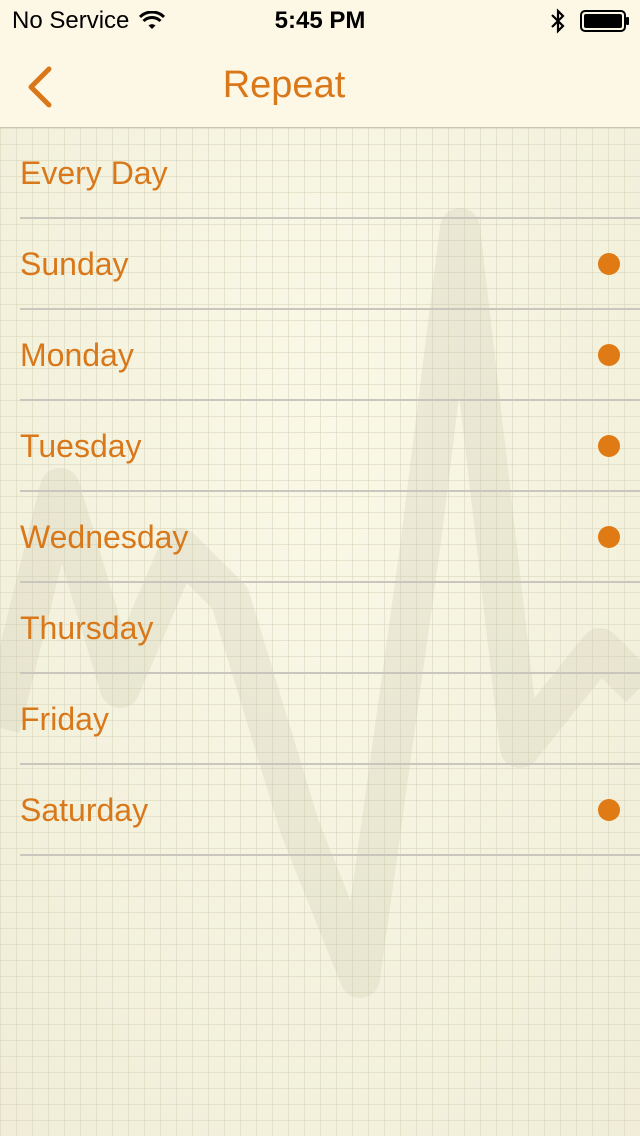 This screenshot has width=640, height=1136. I want to click on page-title: Repeat, so click(284, 85).